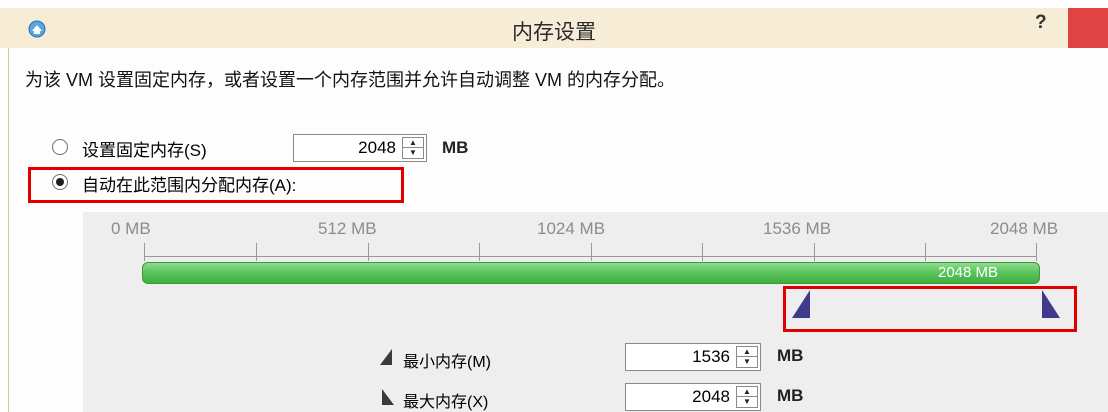 The width and height of the screenshot is (1108, 412). What do you see at coordinates (447, 362) in the screenshot?
I see `min-memory-label: 最小内存(M)` at bounding box center [447, 362].